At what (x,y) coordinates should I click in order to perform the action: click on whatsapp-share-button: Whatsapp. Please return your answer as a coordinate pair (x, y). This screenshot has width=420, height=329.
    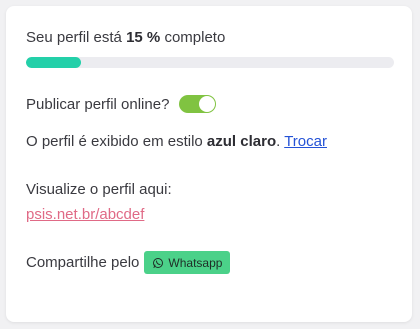
    Looking at the image, I should click on (187, 262).